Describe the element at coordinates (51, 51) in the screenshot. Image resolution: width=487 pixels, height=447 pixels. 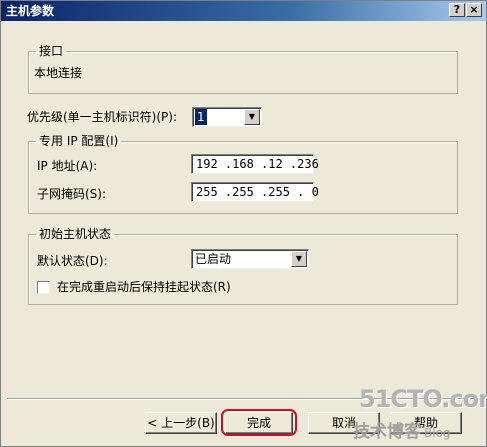
I see `interface-legend: 接口` at that location.